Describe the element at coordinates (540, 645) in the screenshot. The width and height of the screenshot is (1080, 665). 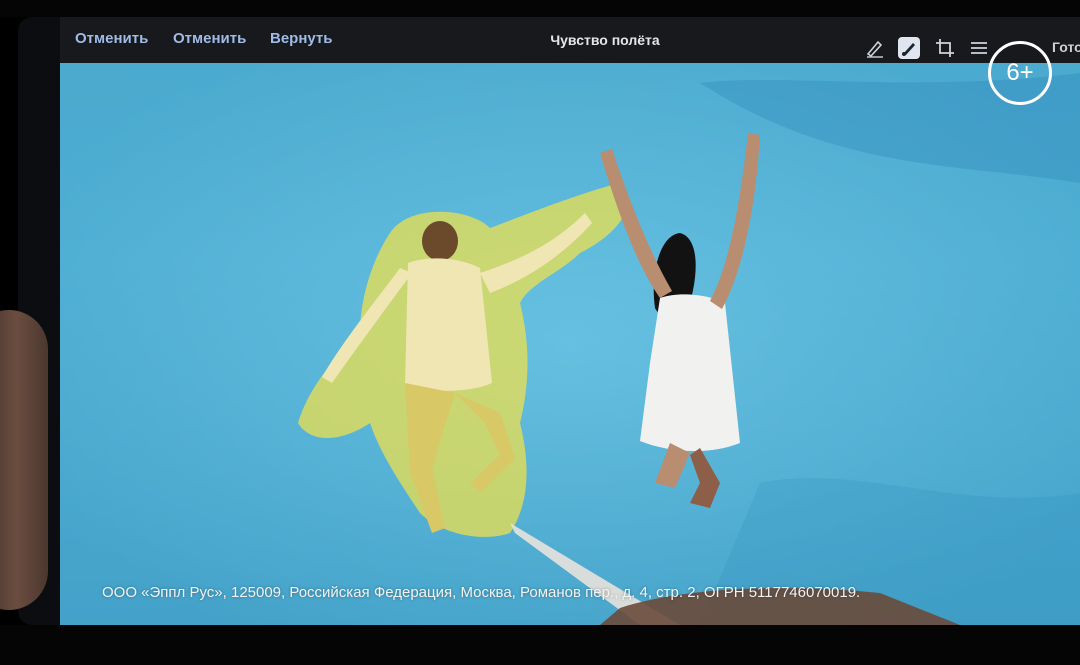
I see `letterbox-bottom` at that location.